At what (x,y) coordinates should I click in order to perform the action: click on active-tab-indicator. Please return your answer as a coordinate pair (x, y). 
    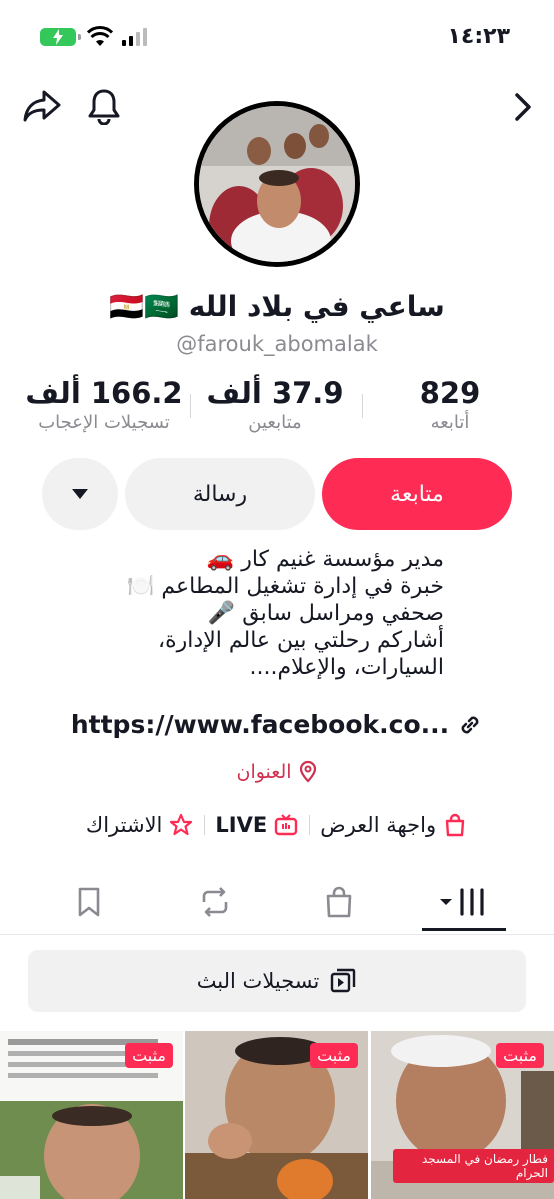
    Looking at the image, I should click on (464, 929).